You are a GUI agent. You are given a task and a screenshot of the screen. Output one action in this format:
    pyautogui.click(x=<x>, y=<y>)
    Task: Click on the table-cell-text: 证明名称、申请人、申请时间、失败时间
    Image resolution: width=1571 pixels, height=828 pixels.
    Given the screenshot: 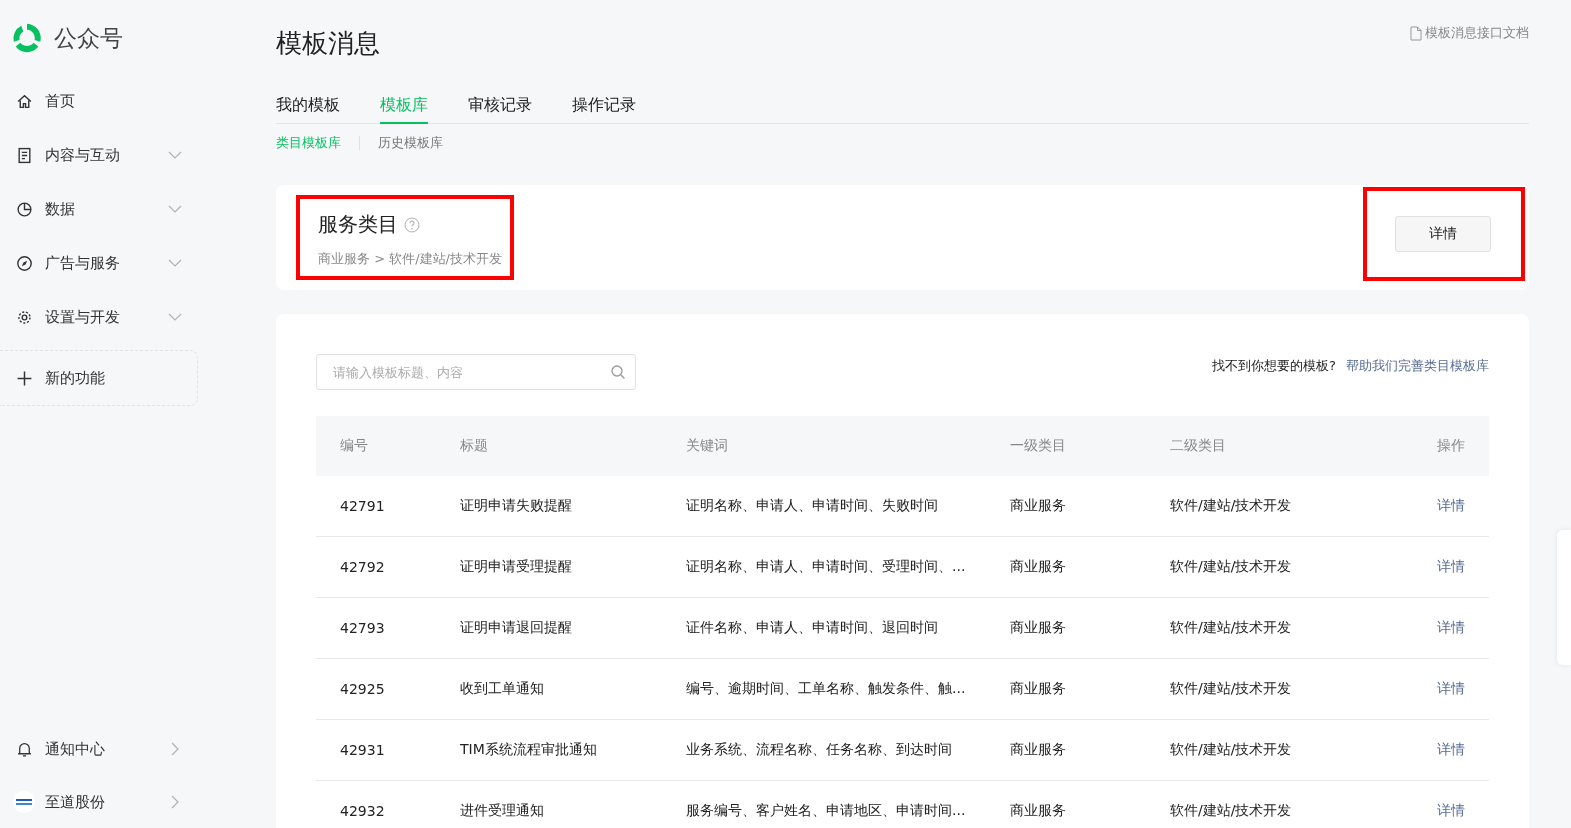 What is the action you would take?
    pyautogui.click(x=812, y=506)
    